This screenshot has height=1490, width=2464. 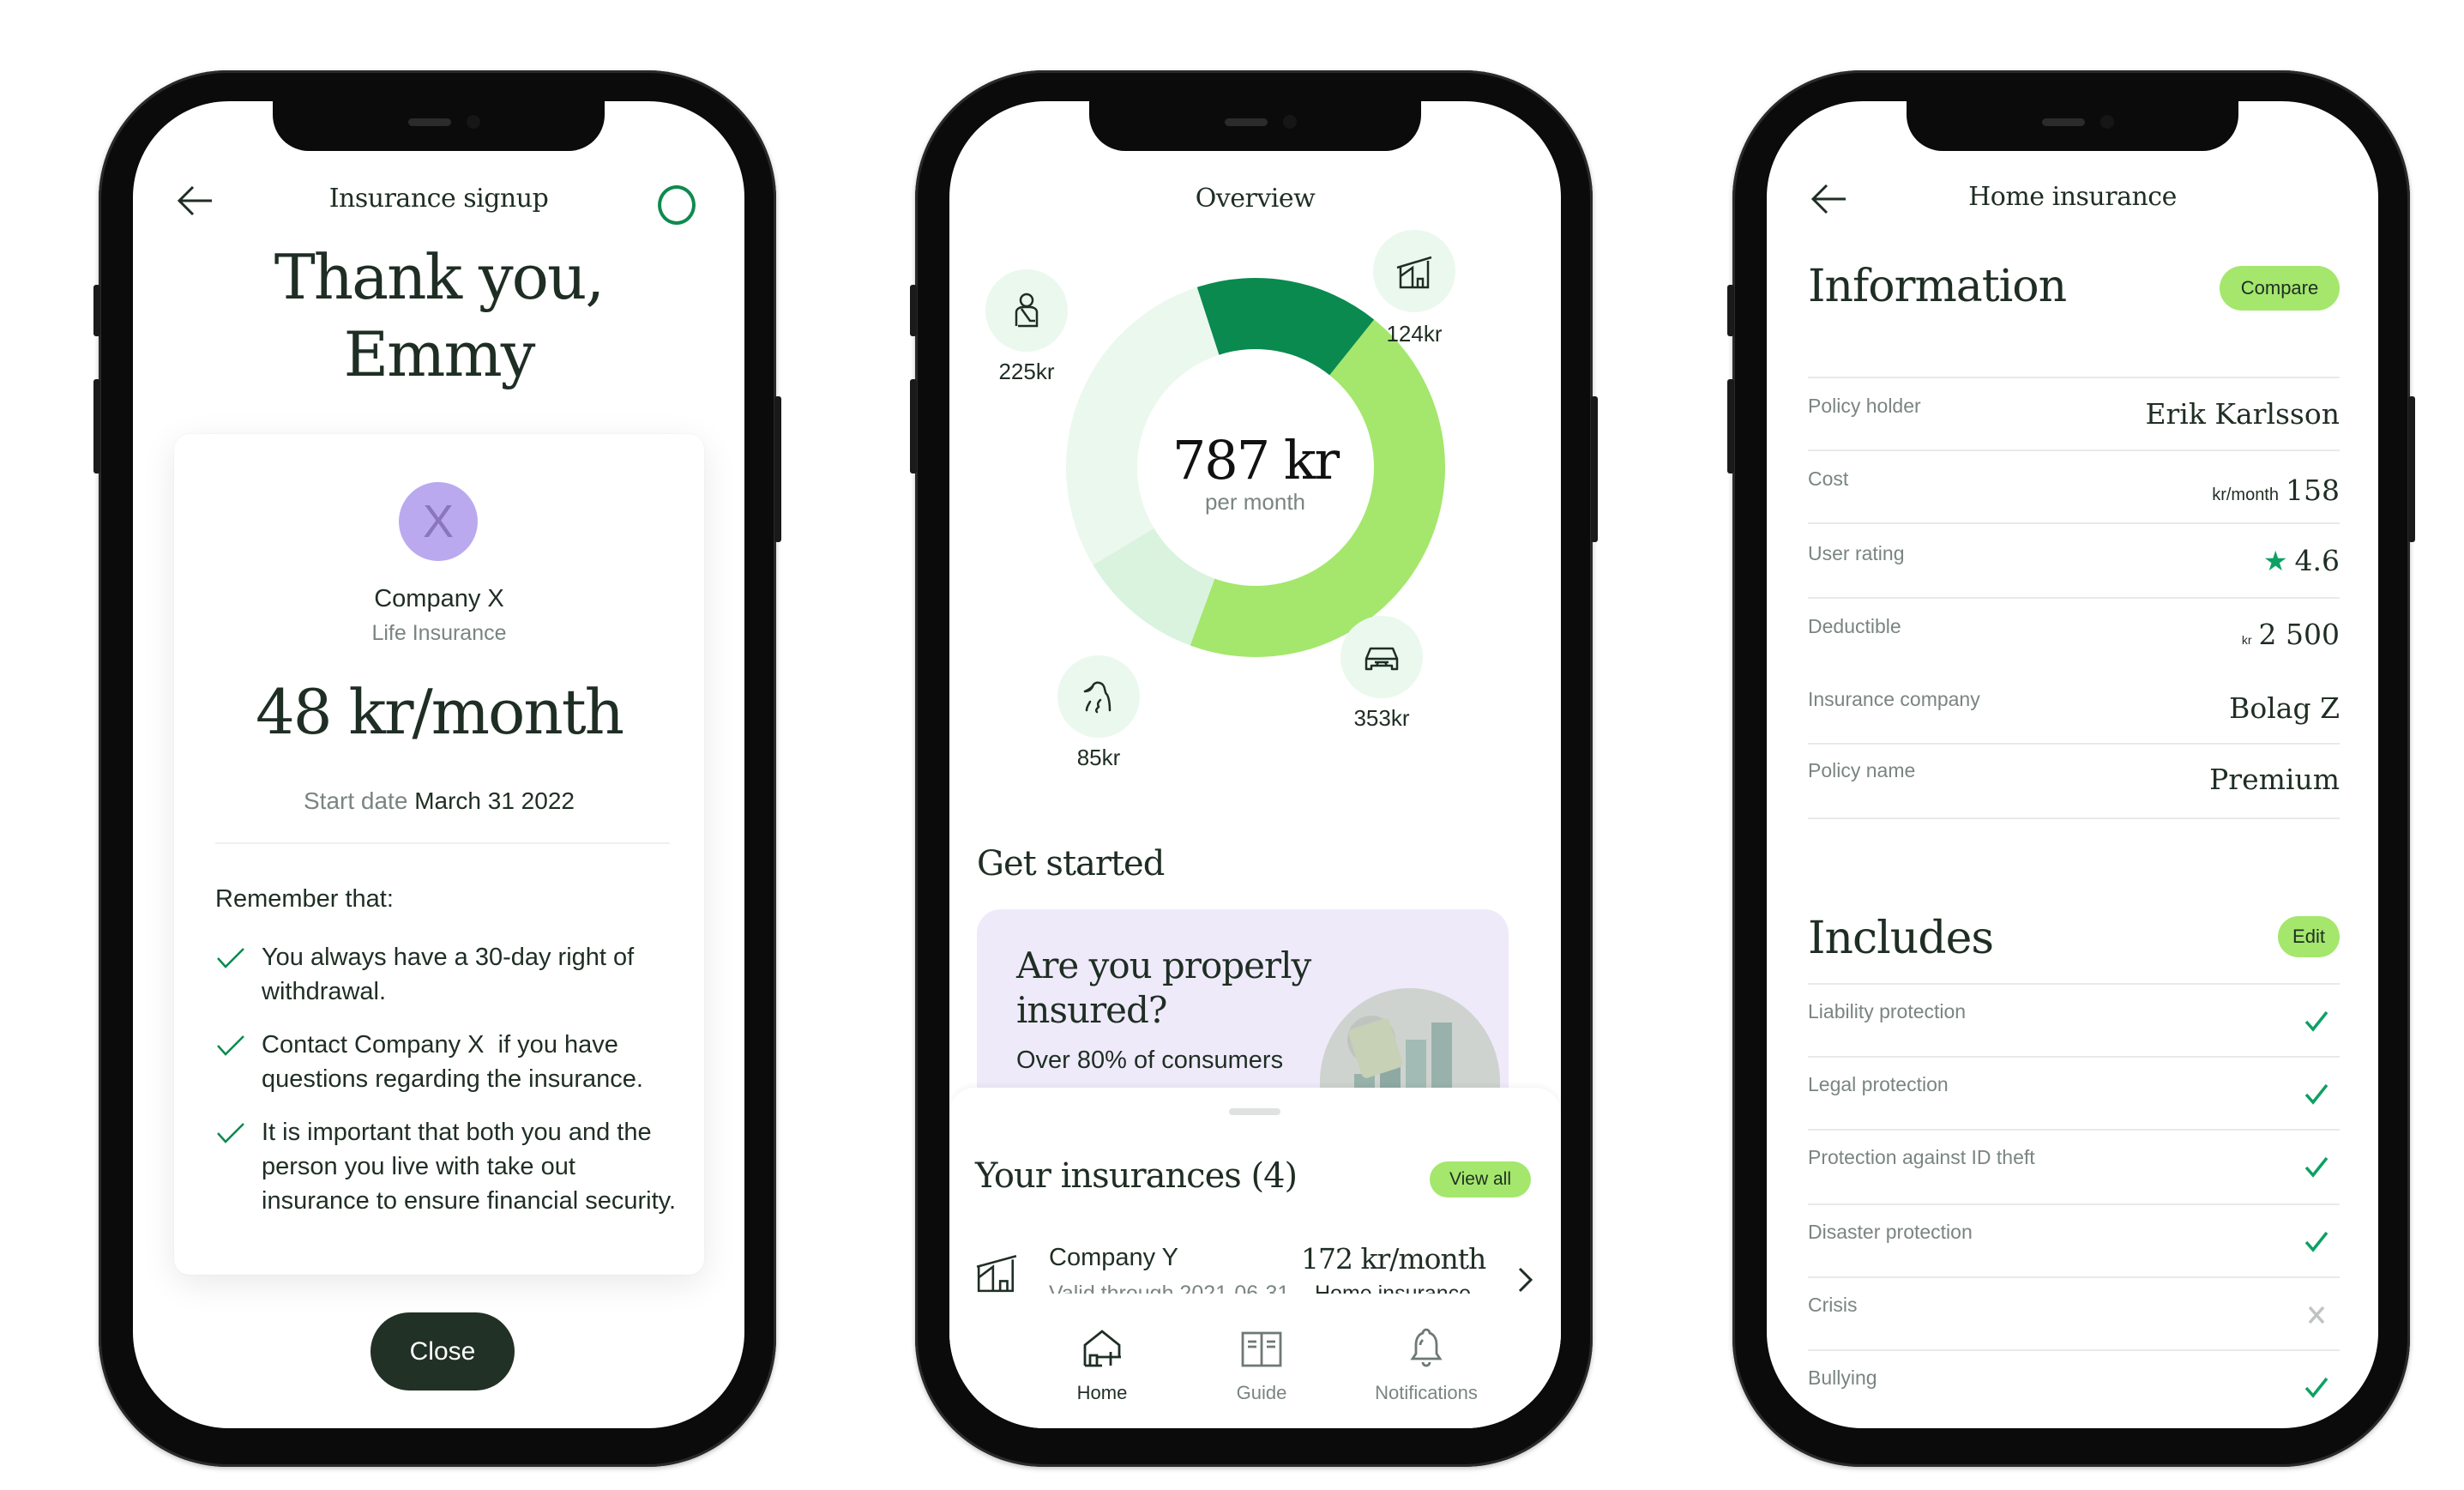 What do you see at coordinates (1922, 1157) in the screenshot?
I see `include-item-label: Protection against ID theft` at bounding box center [1922, 1157].